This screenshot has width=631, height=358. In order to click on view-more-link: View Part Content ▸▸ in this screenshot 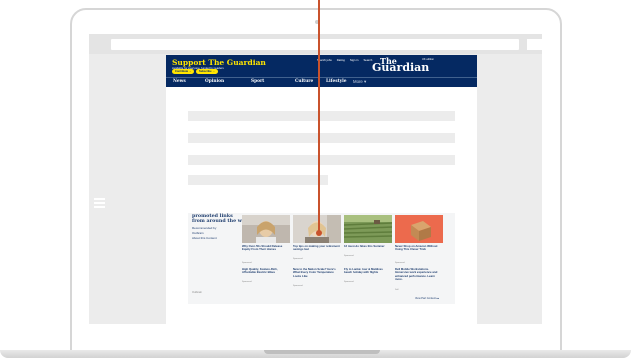, I will do `click(427, 298)`.